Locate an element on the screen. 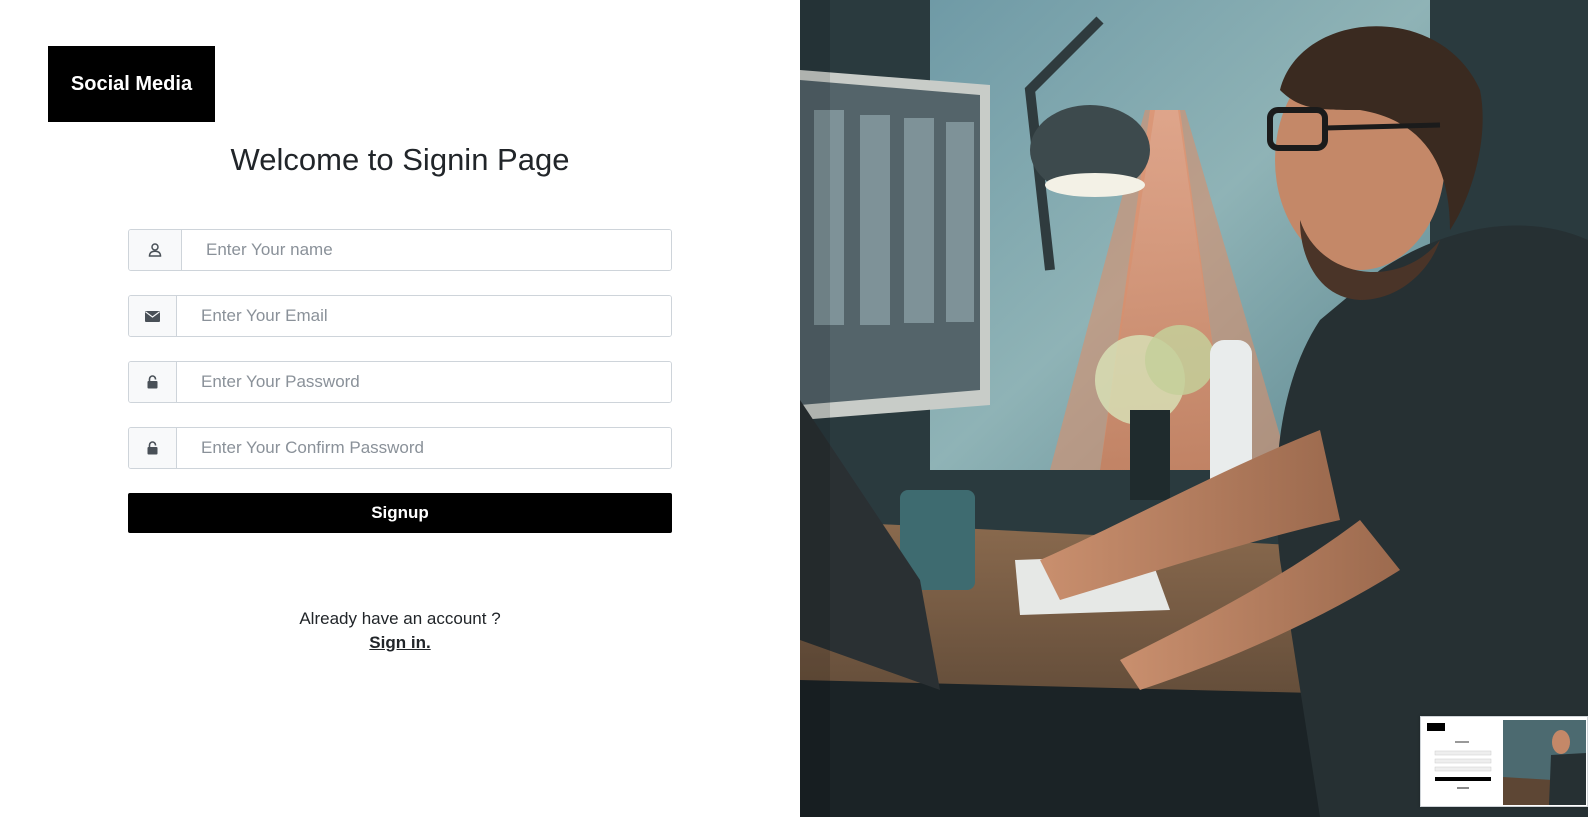 This screenshot has height=817, width=1588. page-preview-thumbnail is located at coordinates (1504, 761).